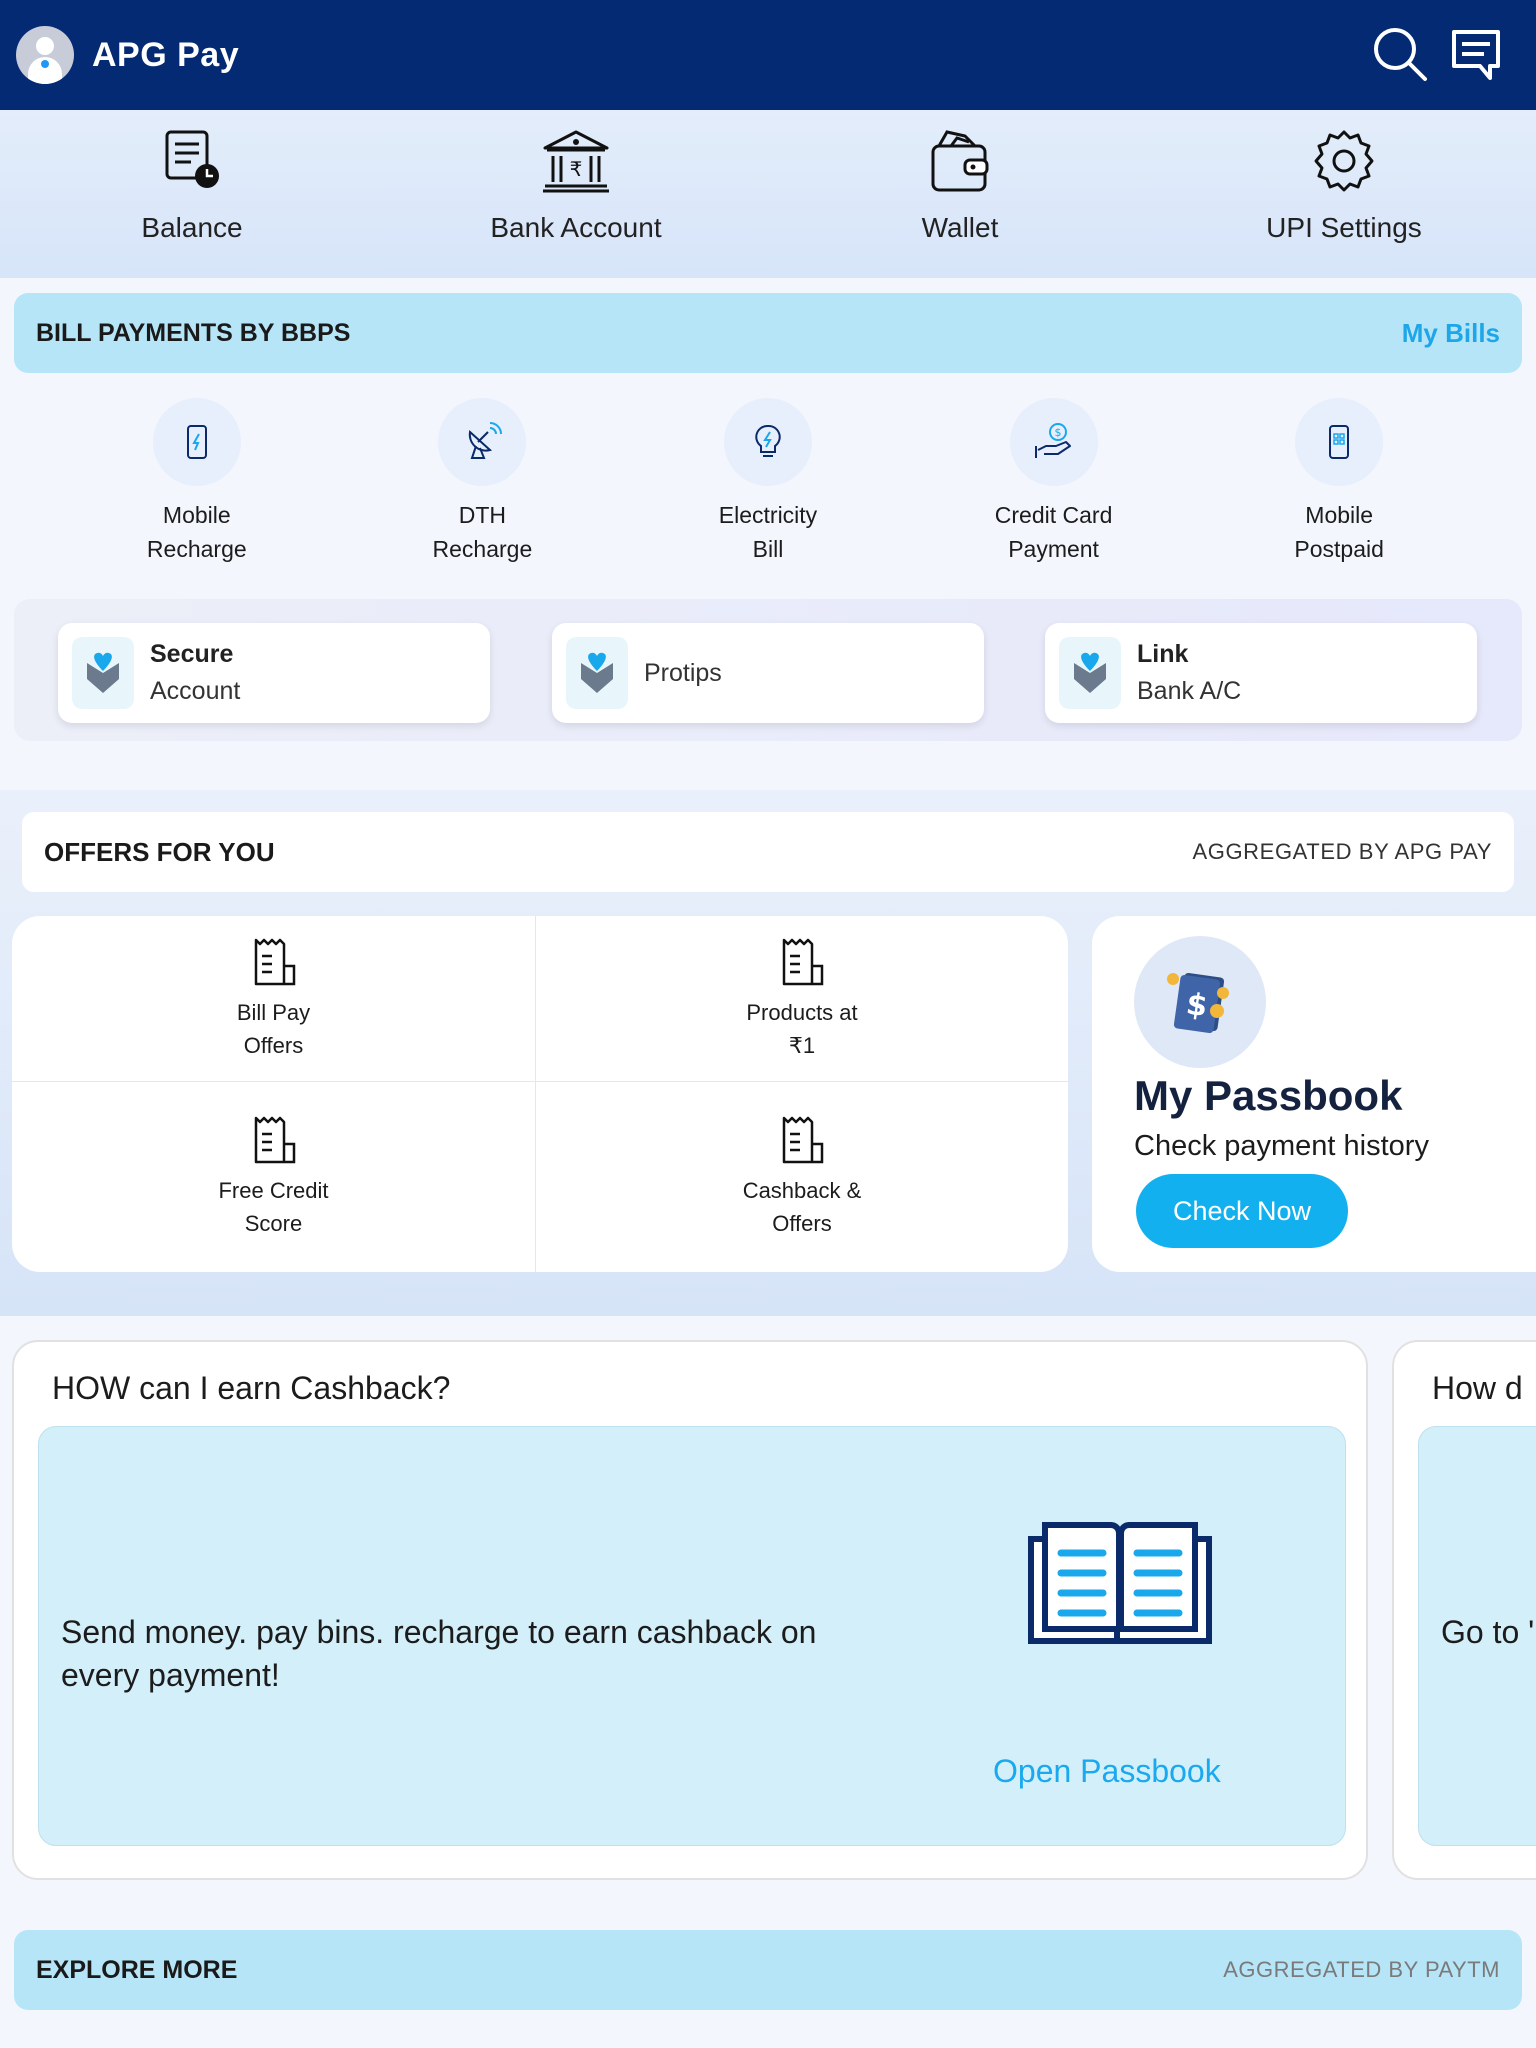 The height and width of the screenshot is (2048, 1536). Describe the element at coordinates (768, 549) in the screenshot. I see `bill-label-line2: Bill` at that location.